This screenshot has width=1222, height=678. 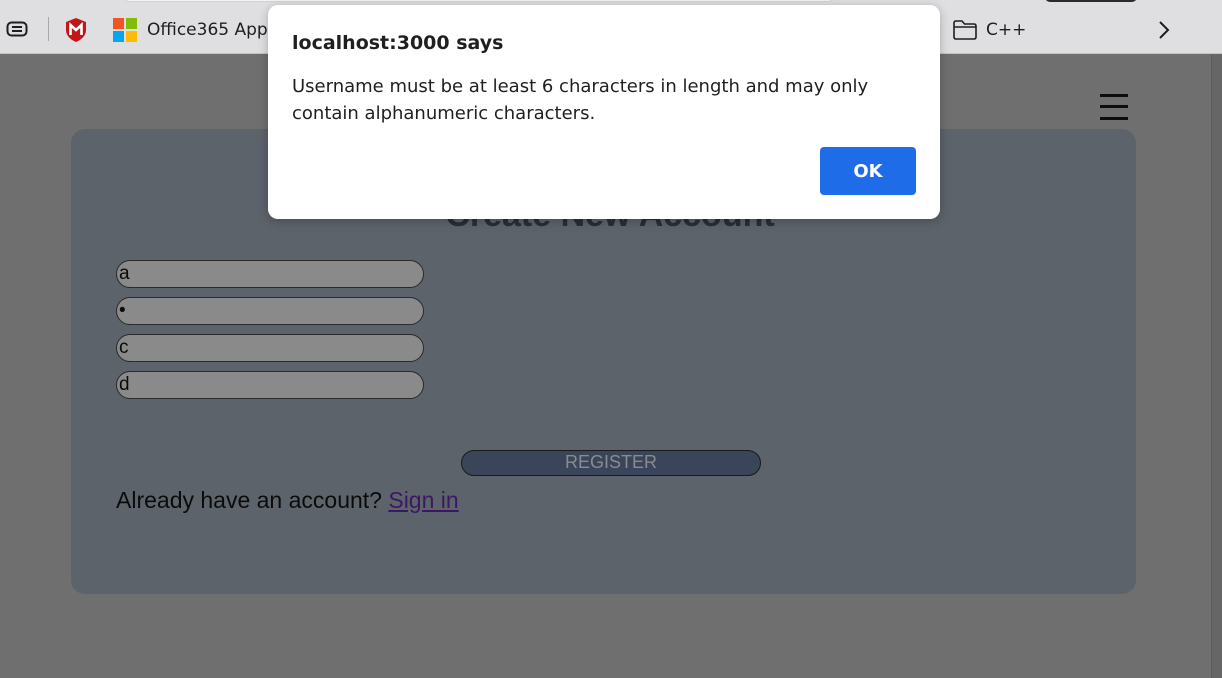 What do you see at coordinates (212, 30) in the screenshot?
I see `bookmark-label: Office365 Apps` at bounding box center [212, 30].